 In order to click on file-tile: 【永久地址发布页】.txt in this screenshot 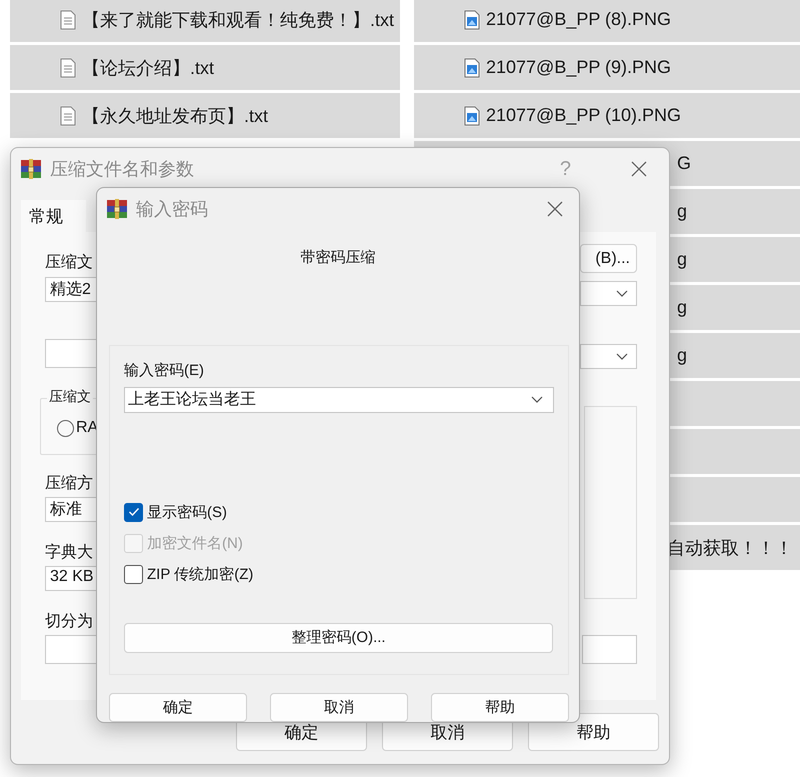, I will do `click(205, 115)`.